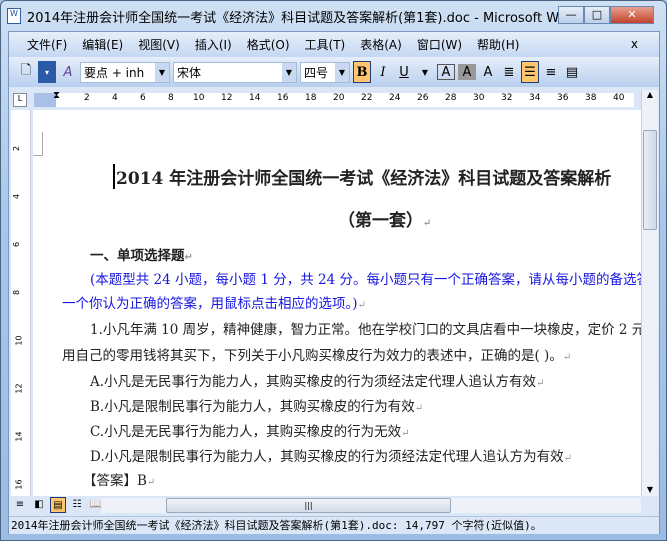  I want to click on normal-view-icon: ≡, so click(20, 505).